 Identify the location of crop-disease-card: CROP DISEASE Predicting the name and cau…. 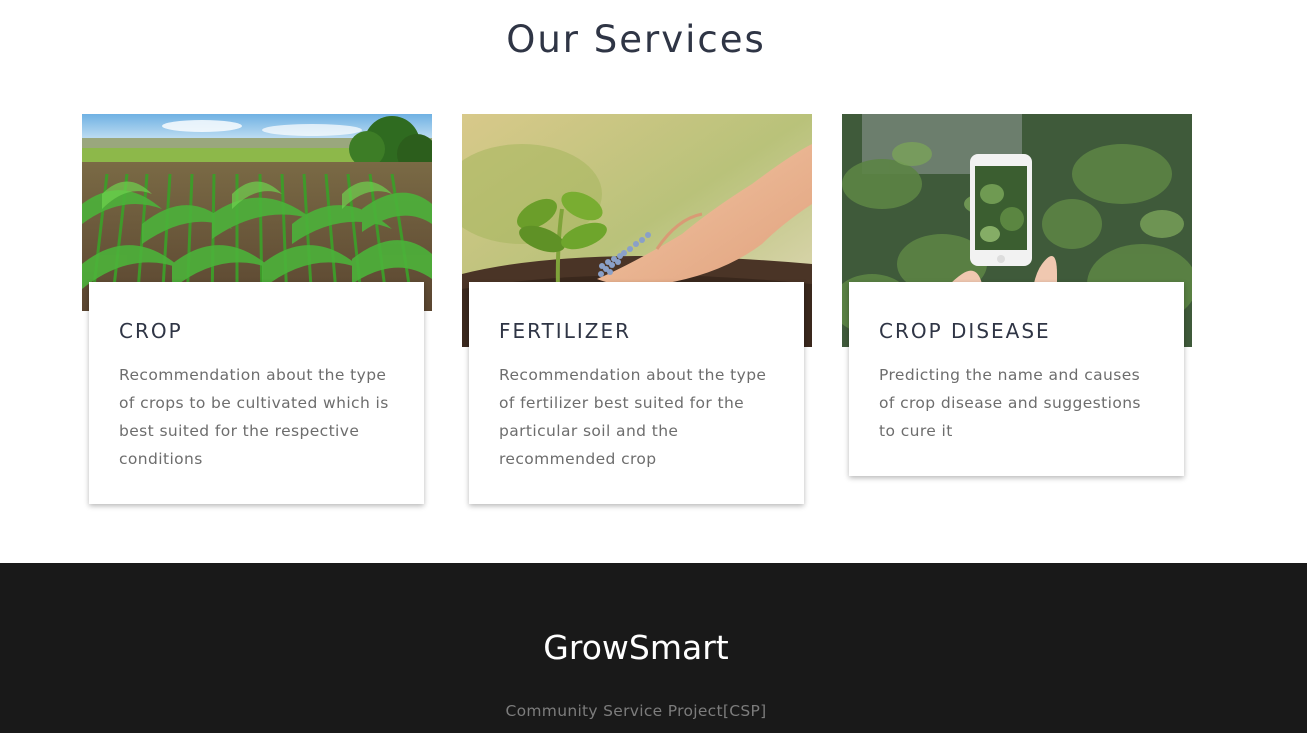
(1016, 379).